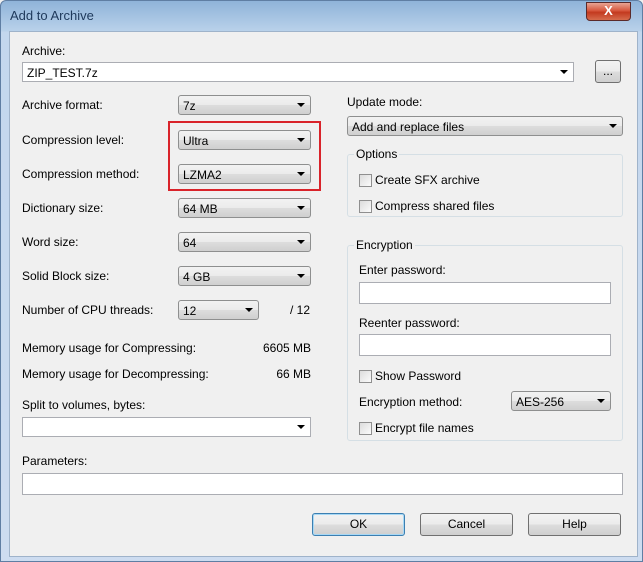 The width and height of the screenshot is (643, 562). Describe the element at coordinates (115, 374) in the screenshot. I see `memory-decompress-label: Memory usage for Decompressing:` at that location.